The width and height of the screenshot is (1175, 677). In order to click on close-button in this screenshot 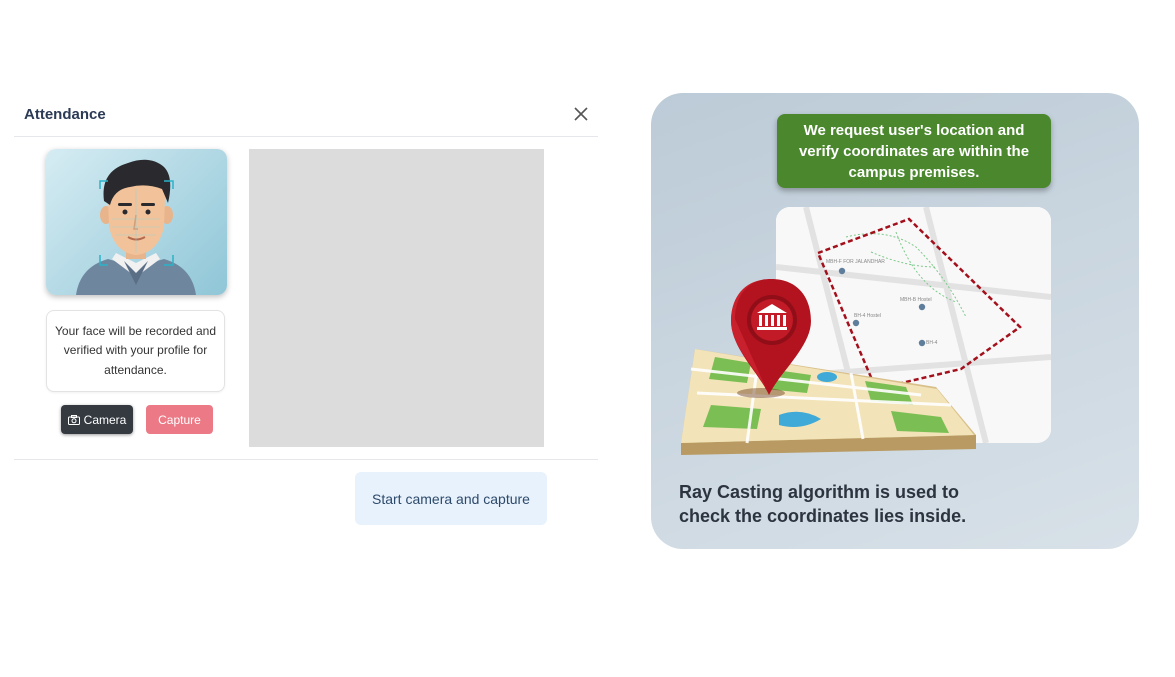, I will do `click(581, 114)`.